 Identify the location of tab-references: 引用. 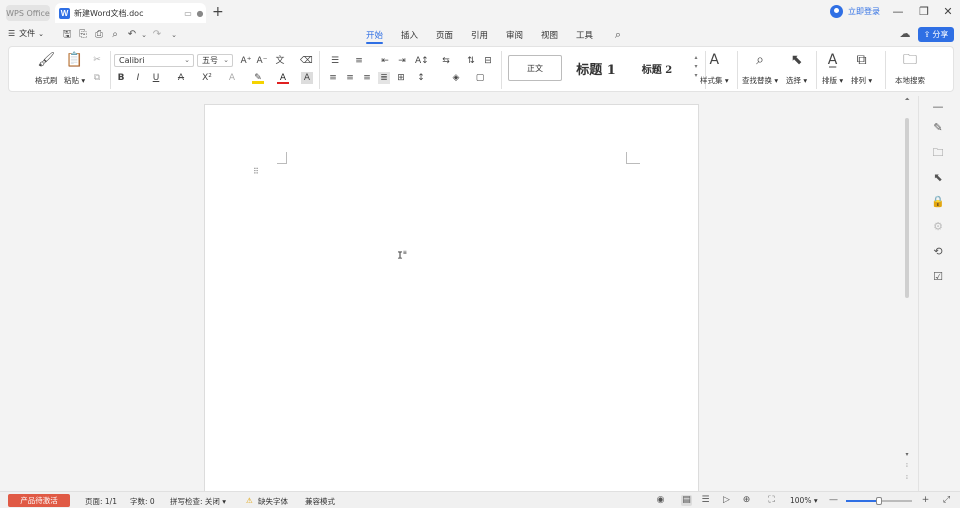
(479, 35).